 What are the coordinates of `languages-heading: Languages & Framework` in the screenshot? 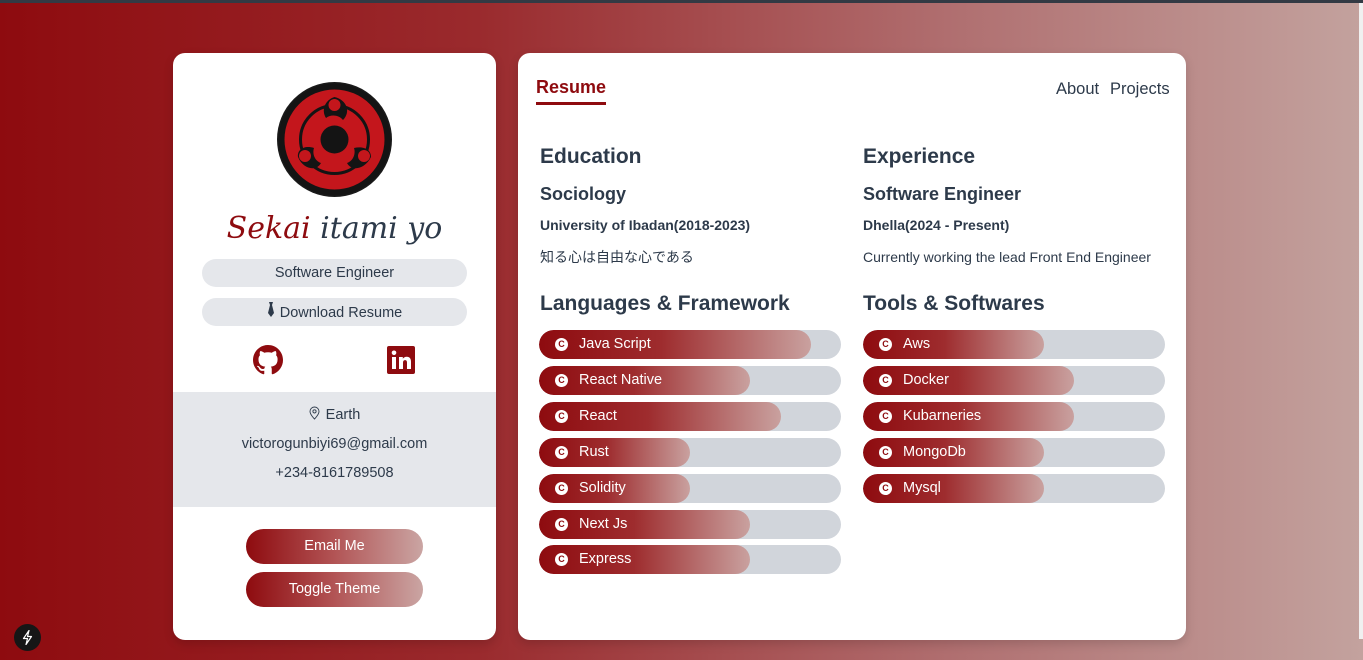 It's located at (665, 303).